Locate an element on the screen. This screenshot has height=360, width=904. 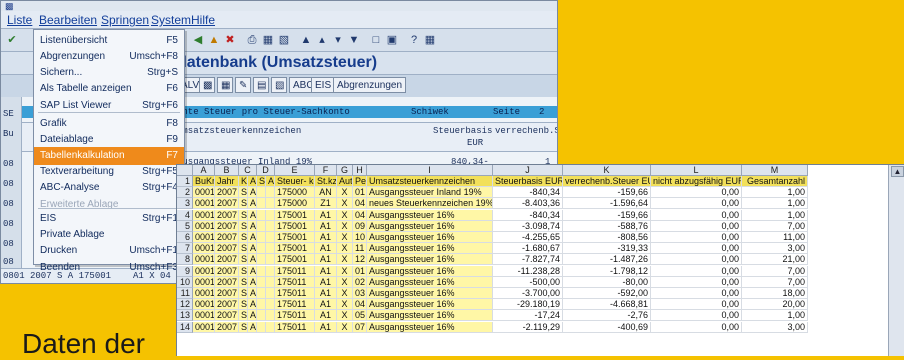
scroll-up-icon: ▲ is located at coordinates (897, 171).